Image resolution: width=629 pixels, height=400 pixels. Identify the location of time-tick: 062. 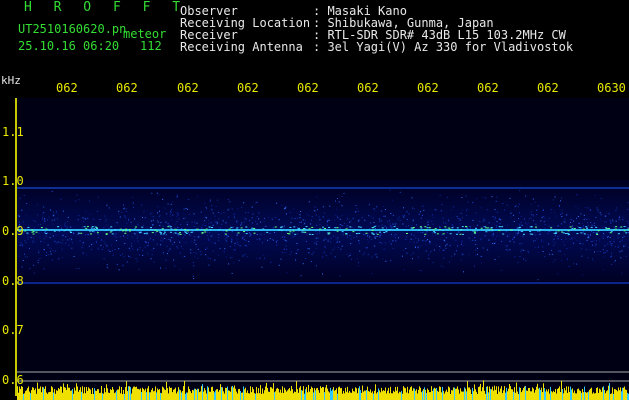
(67, 88).